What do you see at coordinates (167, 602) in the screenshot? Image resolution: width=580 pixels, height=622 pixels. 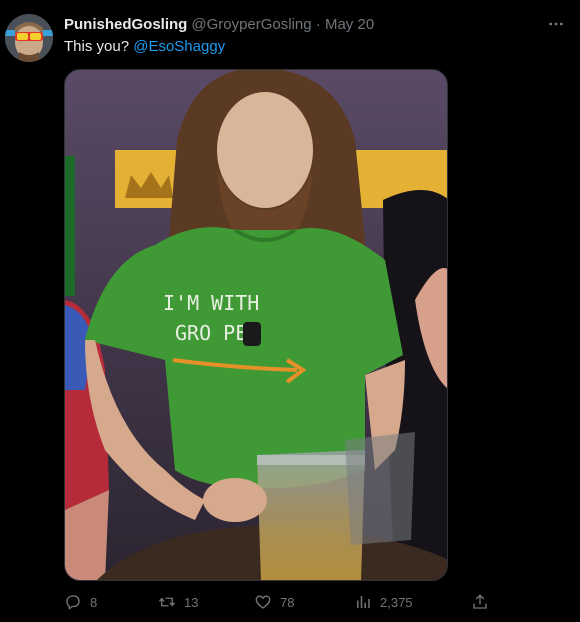 I see `retweet-icon` at bounding box center [167, 602].